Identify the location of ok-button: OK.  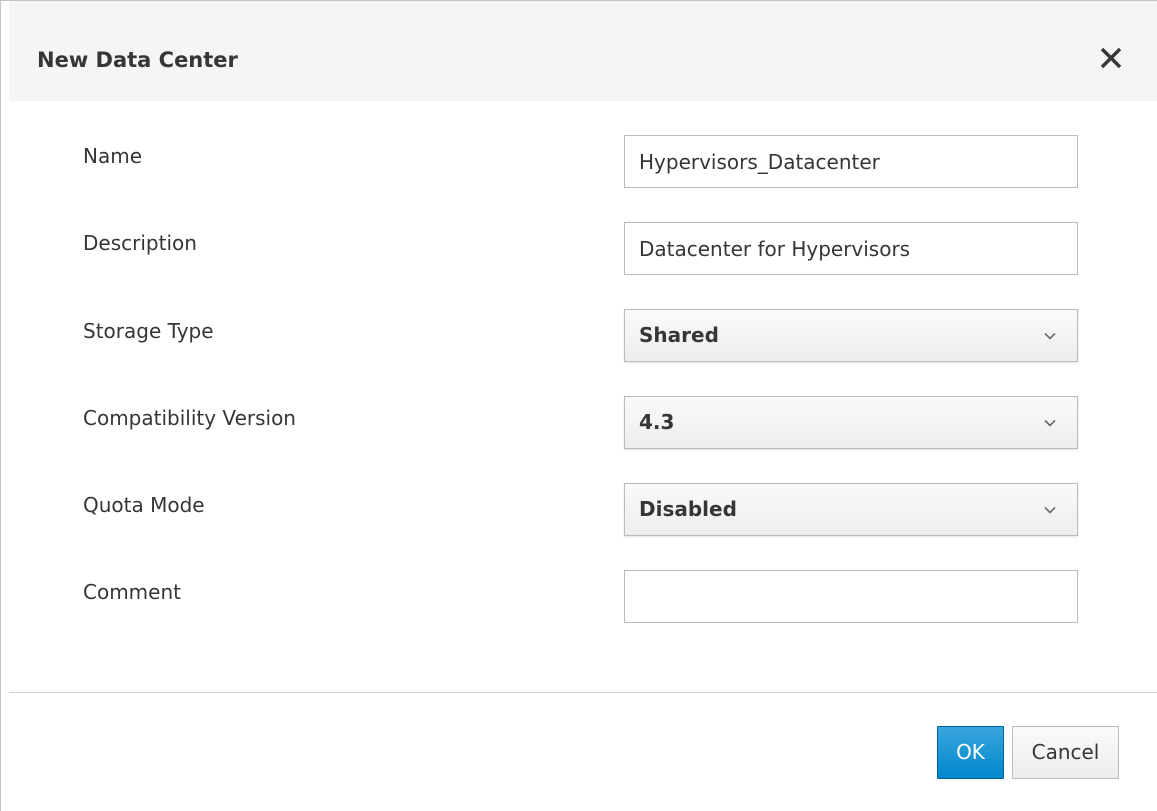
(970, 752).